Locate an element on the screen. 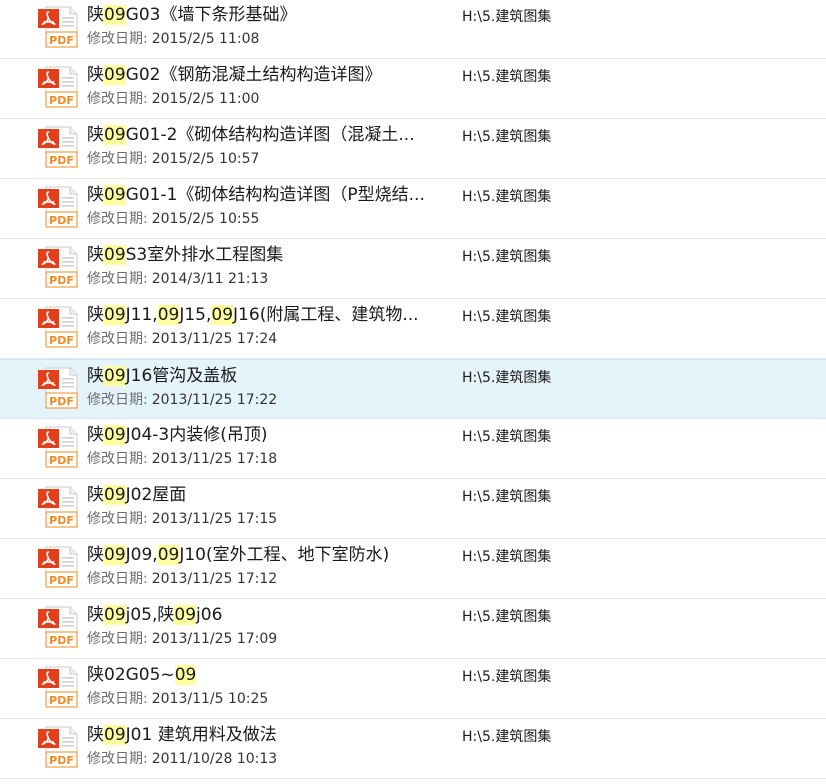 The width and height of the screenshot is (826, 784). file-name: 陕09J04-3内装修(吊顶) is located at coordinates (267, 435).